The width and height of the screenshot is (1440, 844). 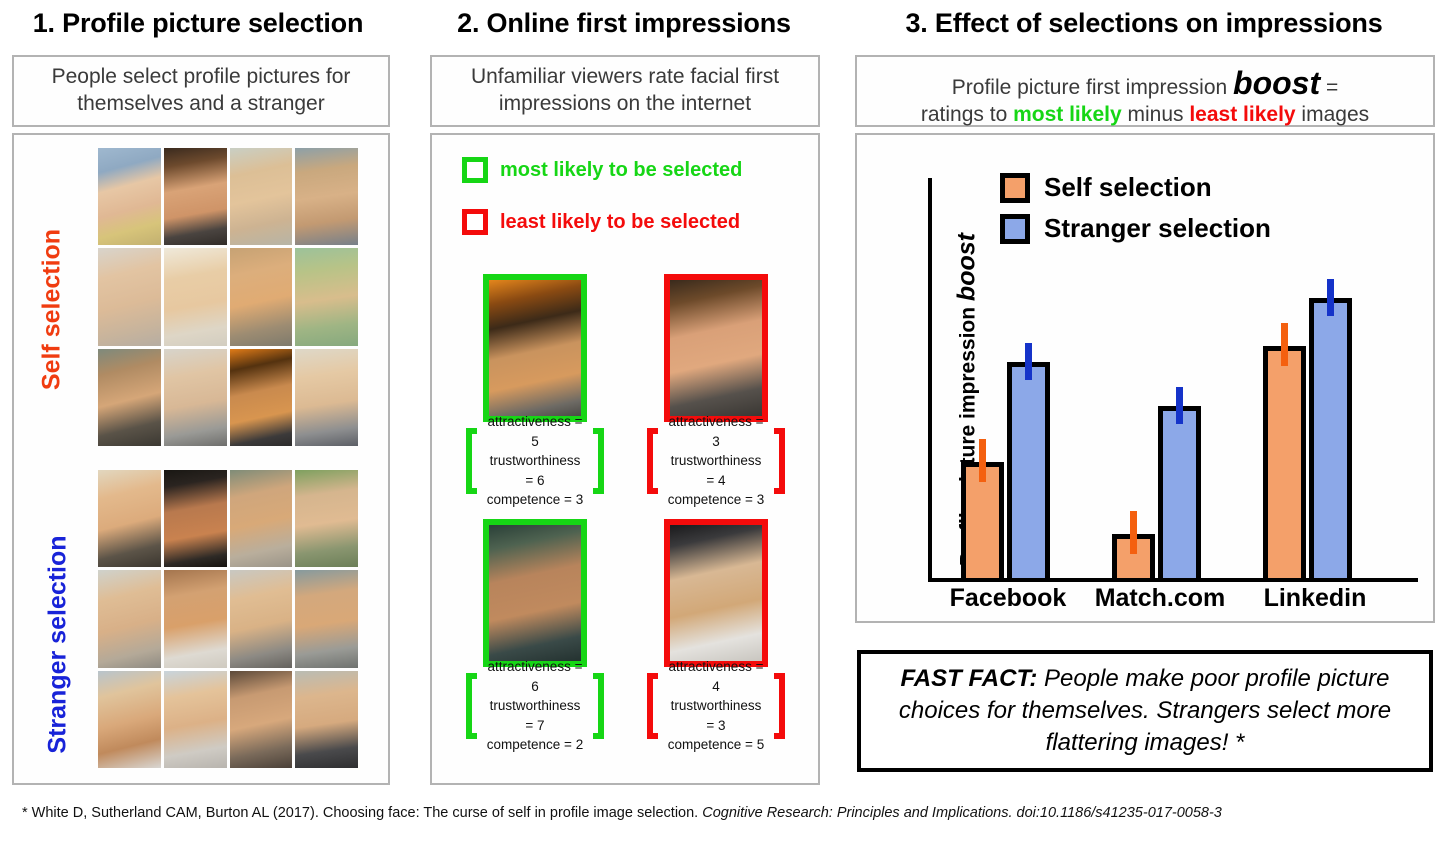 What do you see at coordinates (475, 222) in the screenshot?
I see `red-box-icon` at bounding box center [475, 222].